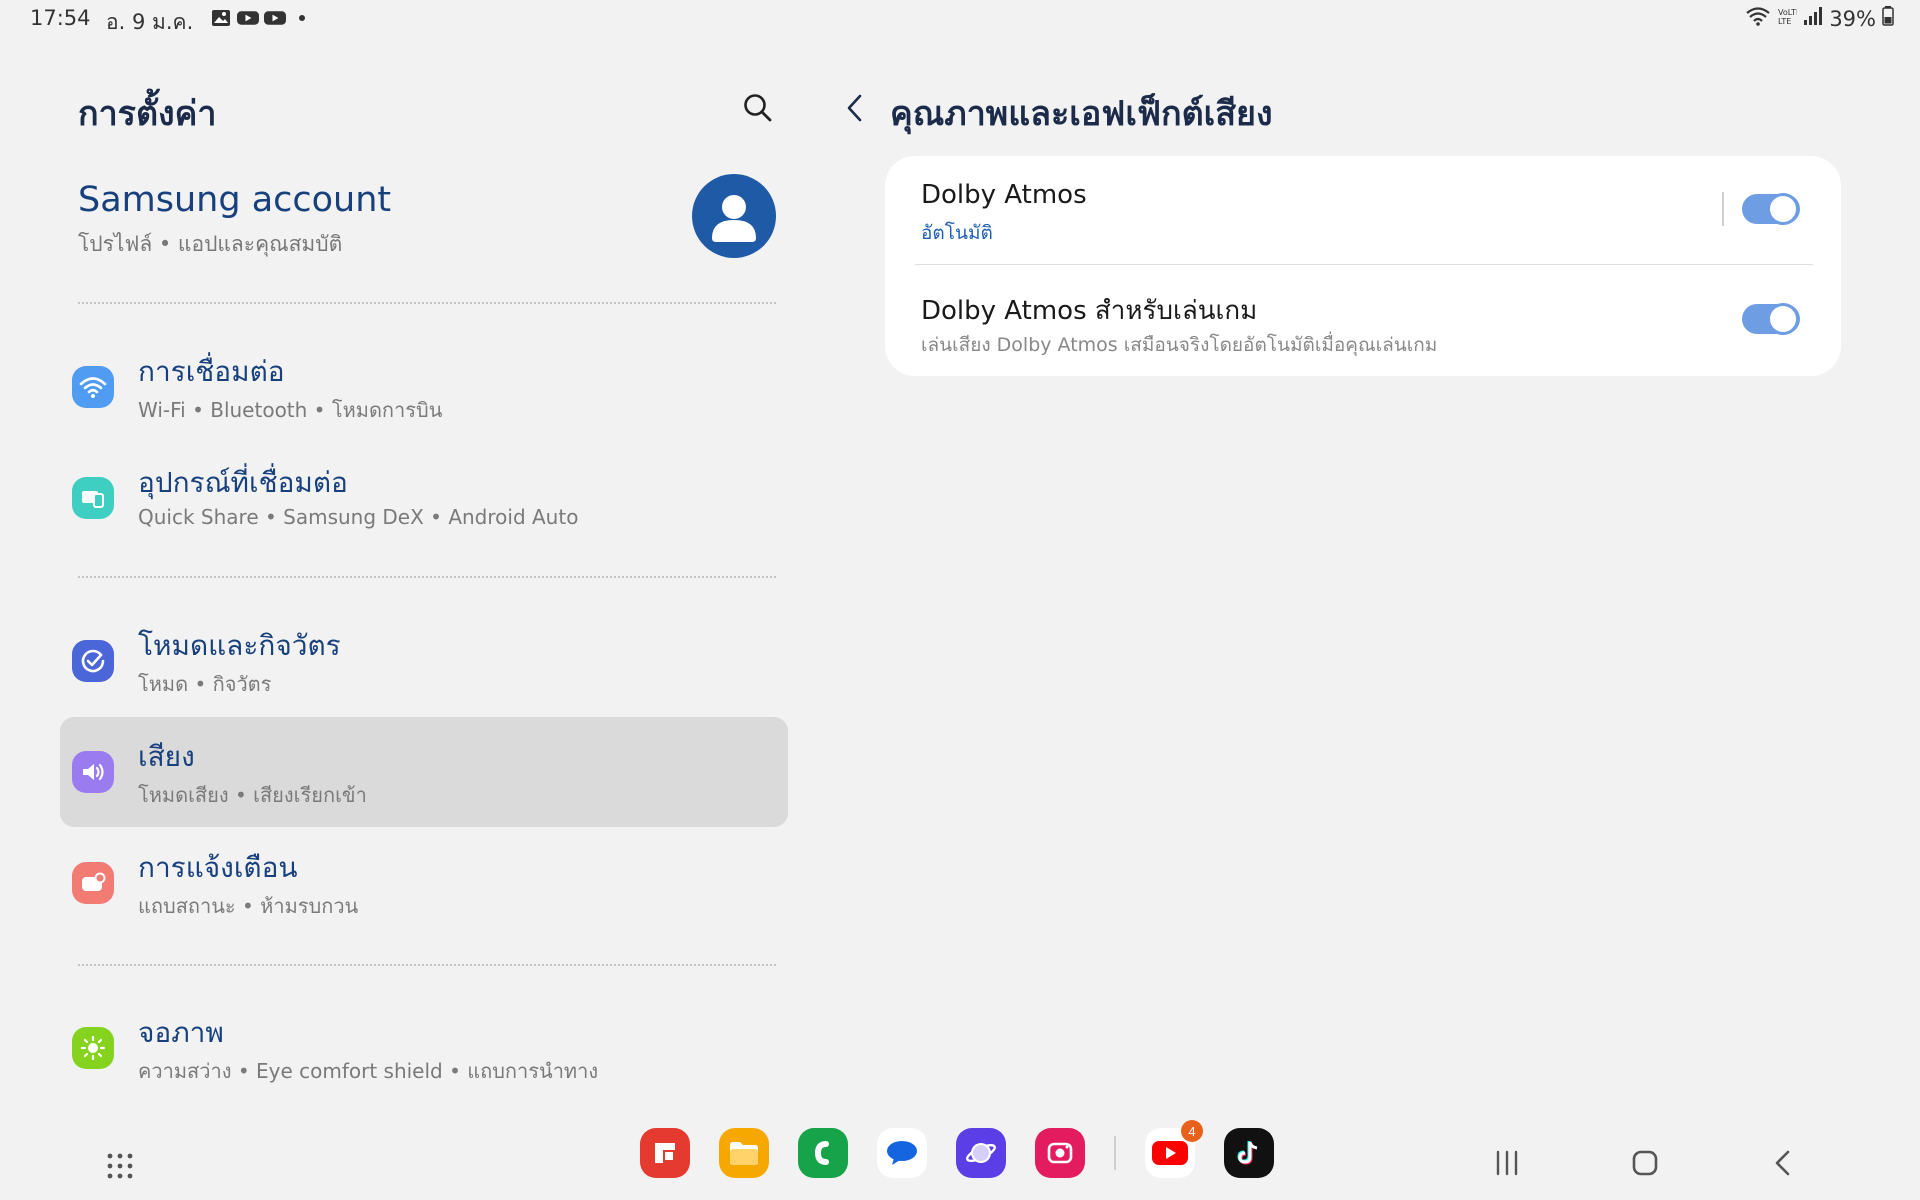 The width and height of the screenshot is (1920, 1200). Describe the element at coordinates (358, 517) in the screenshot. I see `menu-item-subtitle: Quick Share • Samsung DeX • Android Auto` at that location.